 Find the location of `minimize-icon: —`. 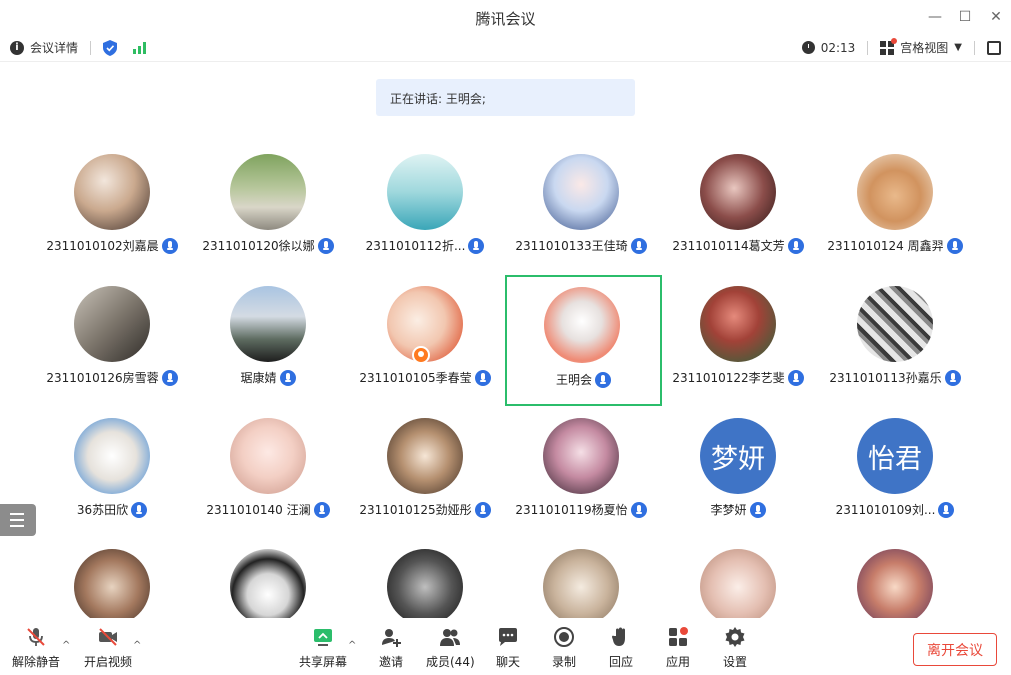

minimize-icon: — is located at coordinates (935, 17).